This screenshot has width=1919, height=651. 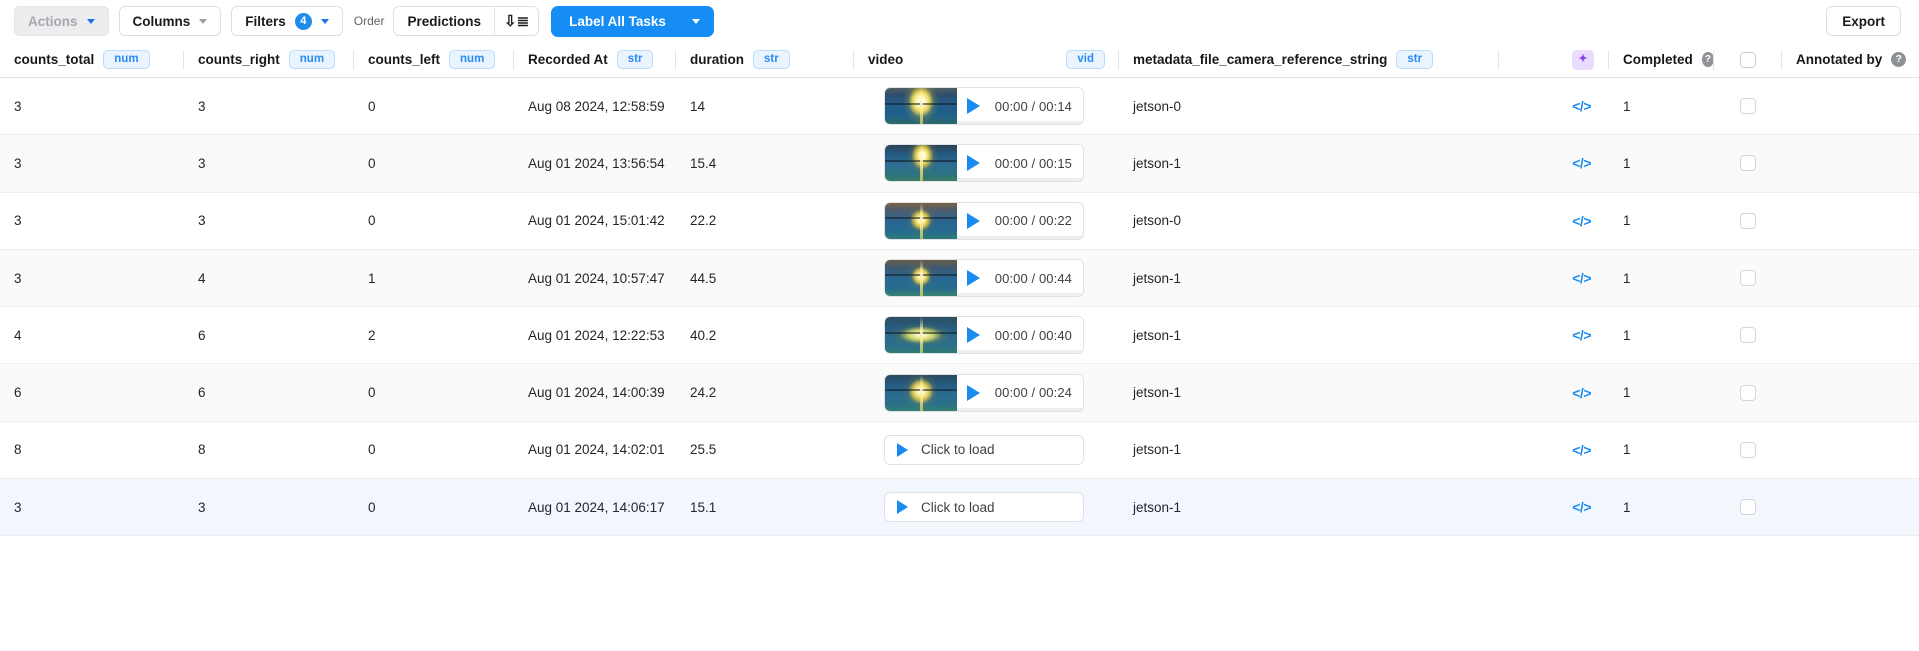 I want to click on cell-metadata: jetson-0, so click(x=1309, y=106).